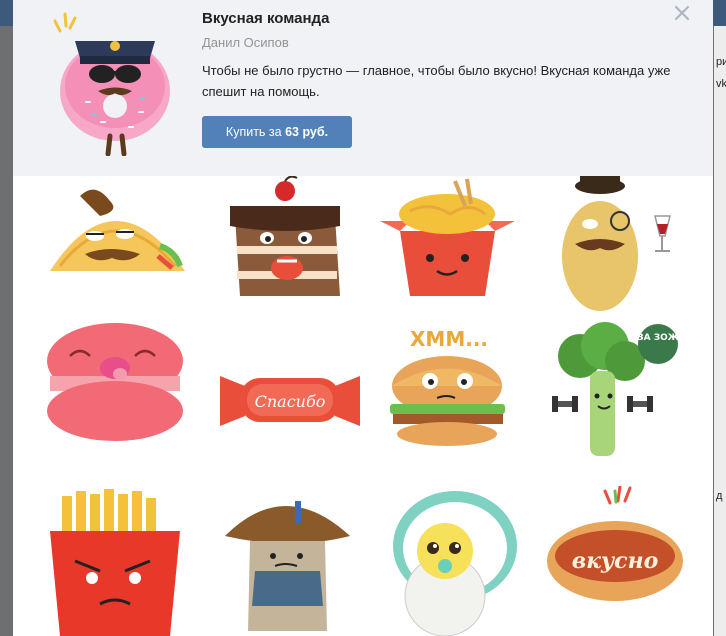 Image resolution: width=726 pixels, height=636 pixels. Describe the element at coordinates (721, 84) in the screenshot. I see `background-text: vk` at that location.